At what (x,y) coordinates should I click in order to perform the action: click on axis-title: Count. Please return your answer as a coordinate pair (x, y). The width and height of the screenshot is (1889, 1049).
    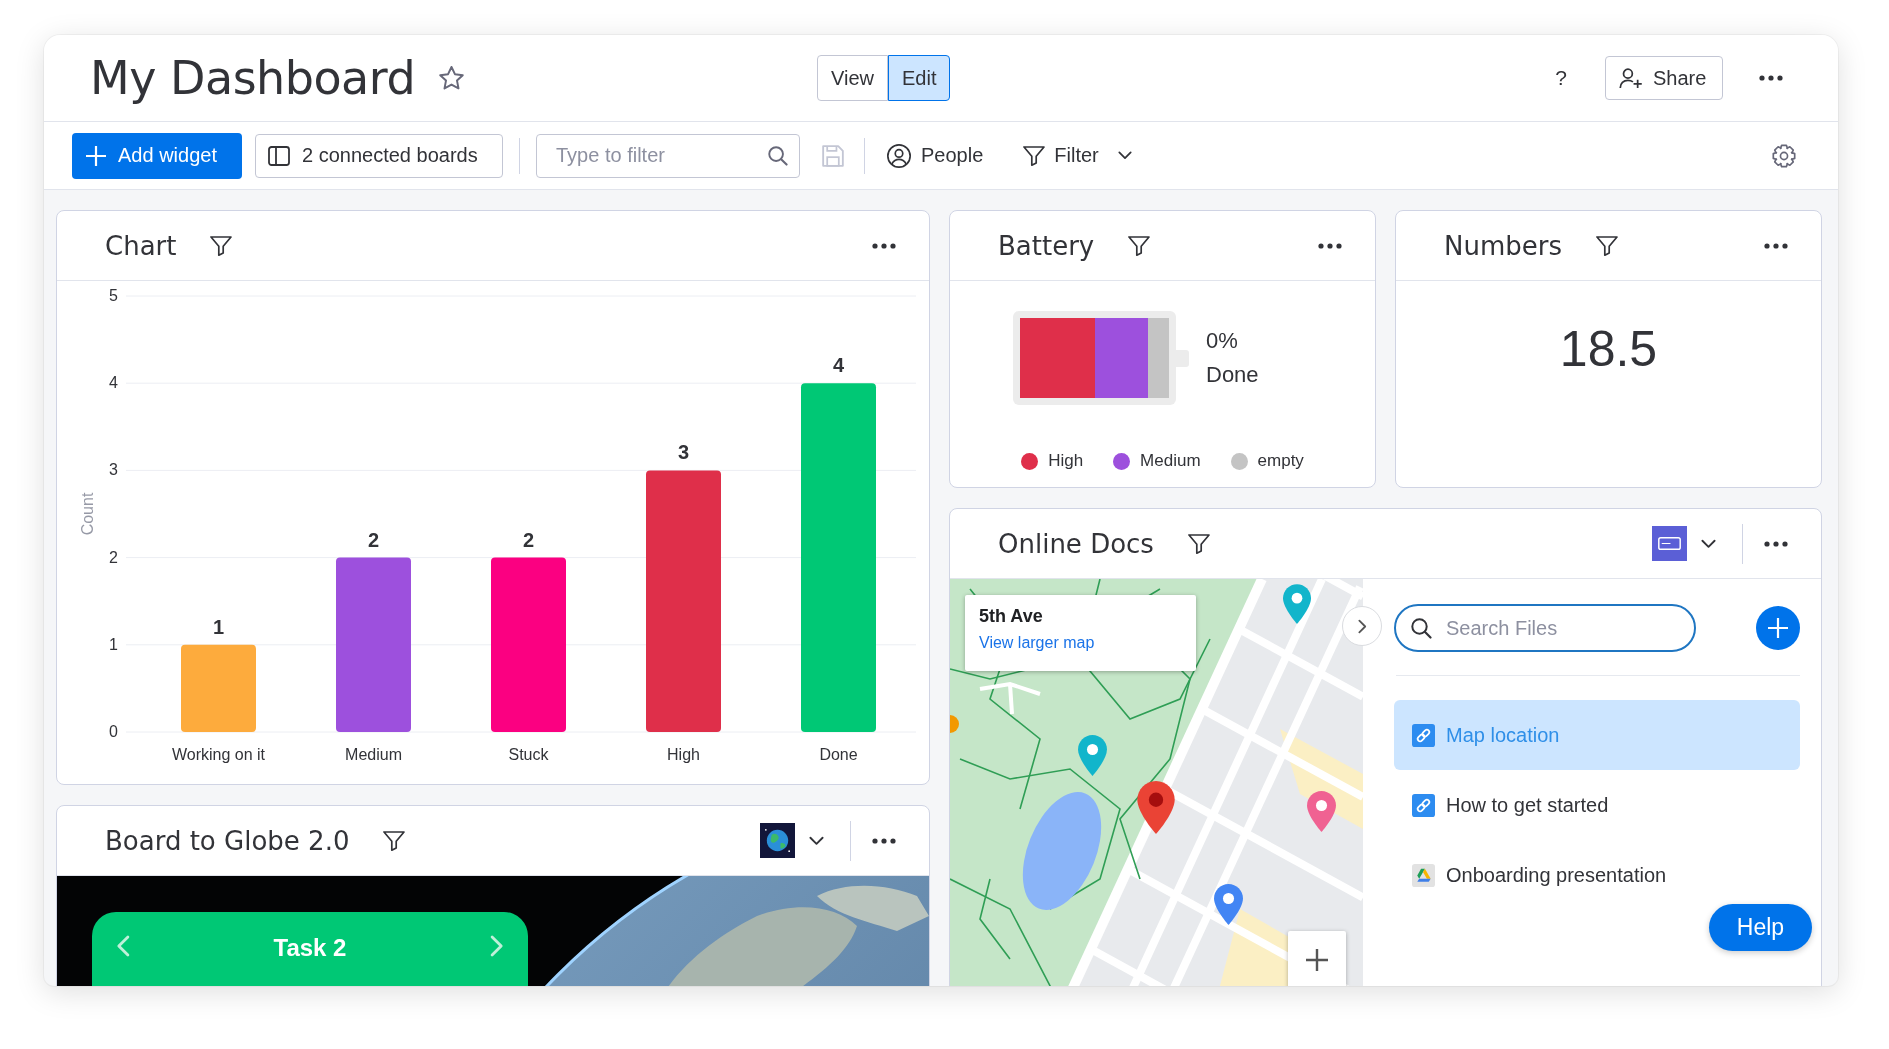
    Looking at the image, I should click on (87, 514).